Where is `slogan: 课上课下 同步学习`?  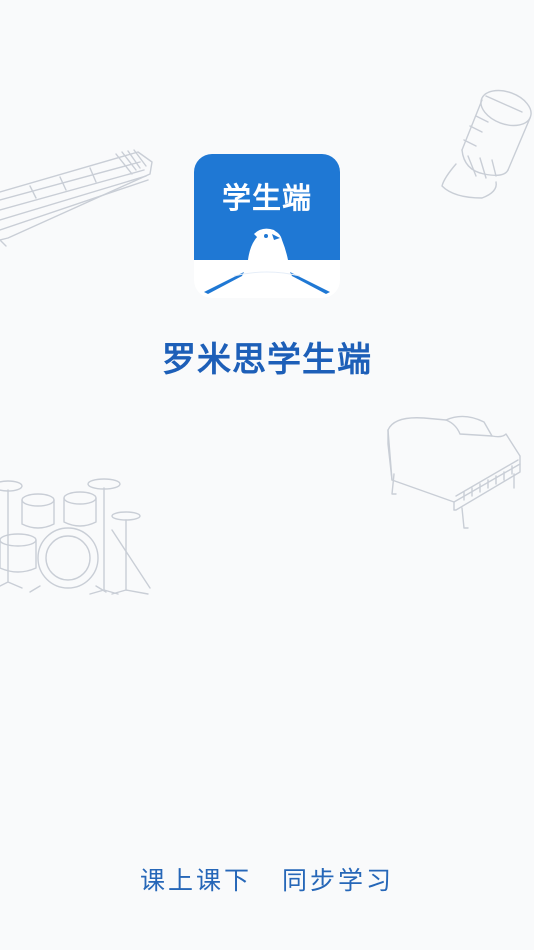
slogan: 课上课下 同步学习 is located at coordinates (267, 881).